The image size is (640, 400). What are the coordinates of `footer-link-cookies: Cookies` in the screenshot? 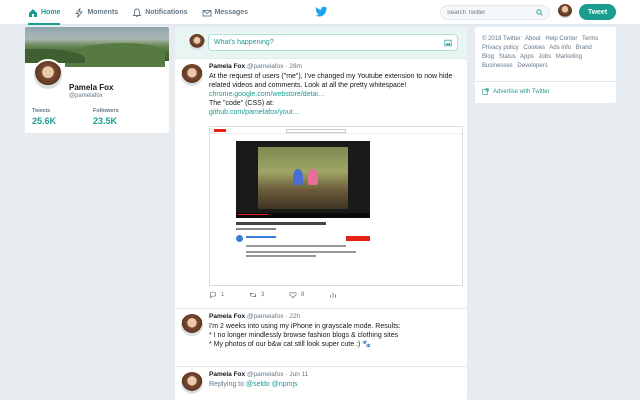 It's located at (534, 48).